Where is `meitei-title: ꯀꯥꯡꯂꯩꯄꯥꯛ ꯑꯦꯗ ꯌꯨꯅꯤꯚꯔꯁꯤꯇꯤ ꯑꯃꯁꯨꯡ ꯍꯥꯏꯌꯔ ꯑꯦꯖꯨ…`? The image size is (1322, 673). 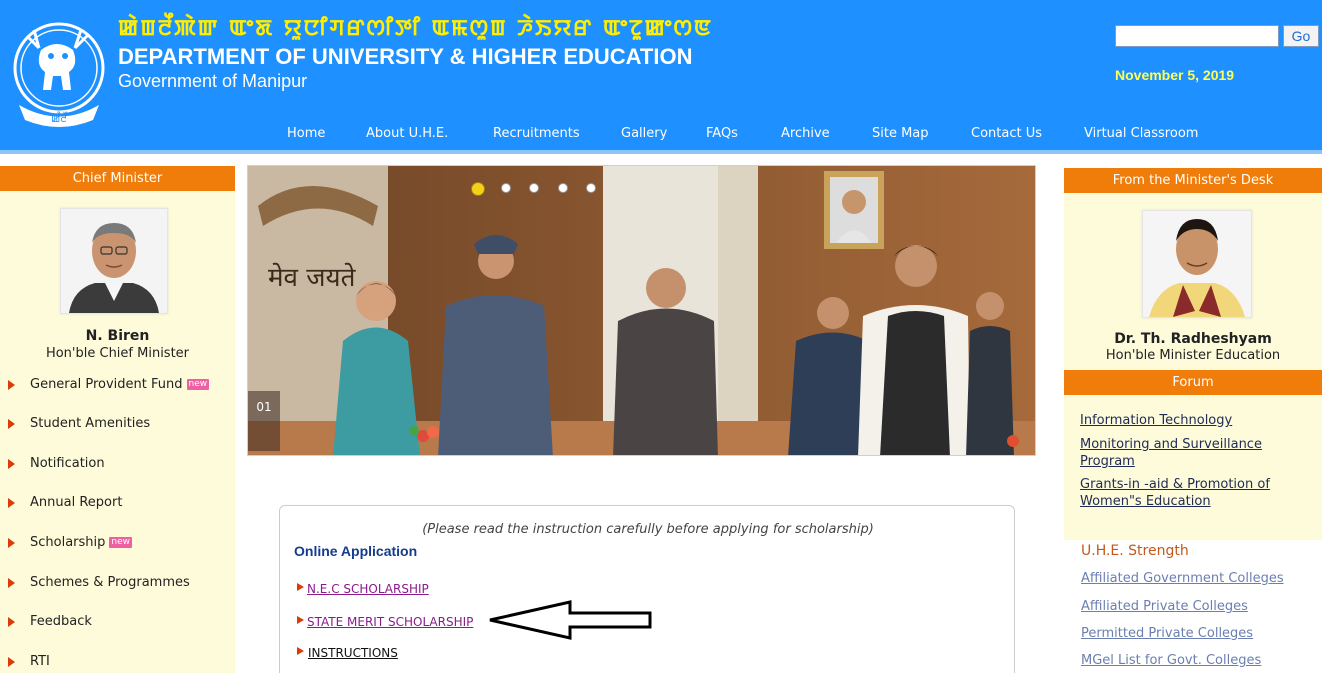
meitei-title: ꯀꯥꯡꯂꯩꯄꯥꯛ ꯑꯦꯗ ꯌꯨꯅꯤꯚꯔꯁꯤꯇꯤ ꯑꯃꯁꯨꯡ ꯍꯥꯏꯌꯔ ꯑꯦꯖꯨ… is located at coordinates (415, 28).